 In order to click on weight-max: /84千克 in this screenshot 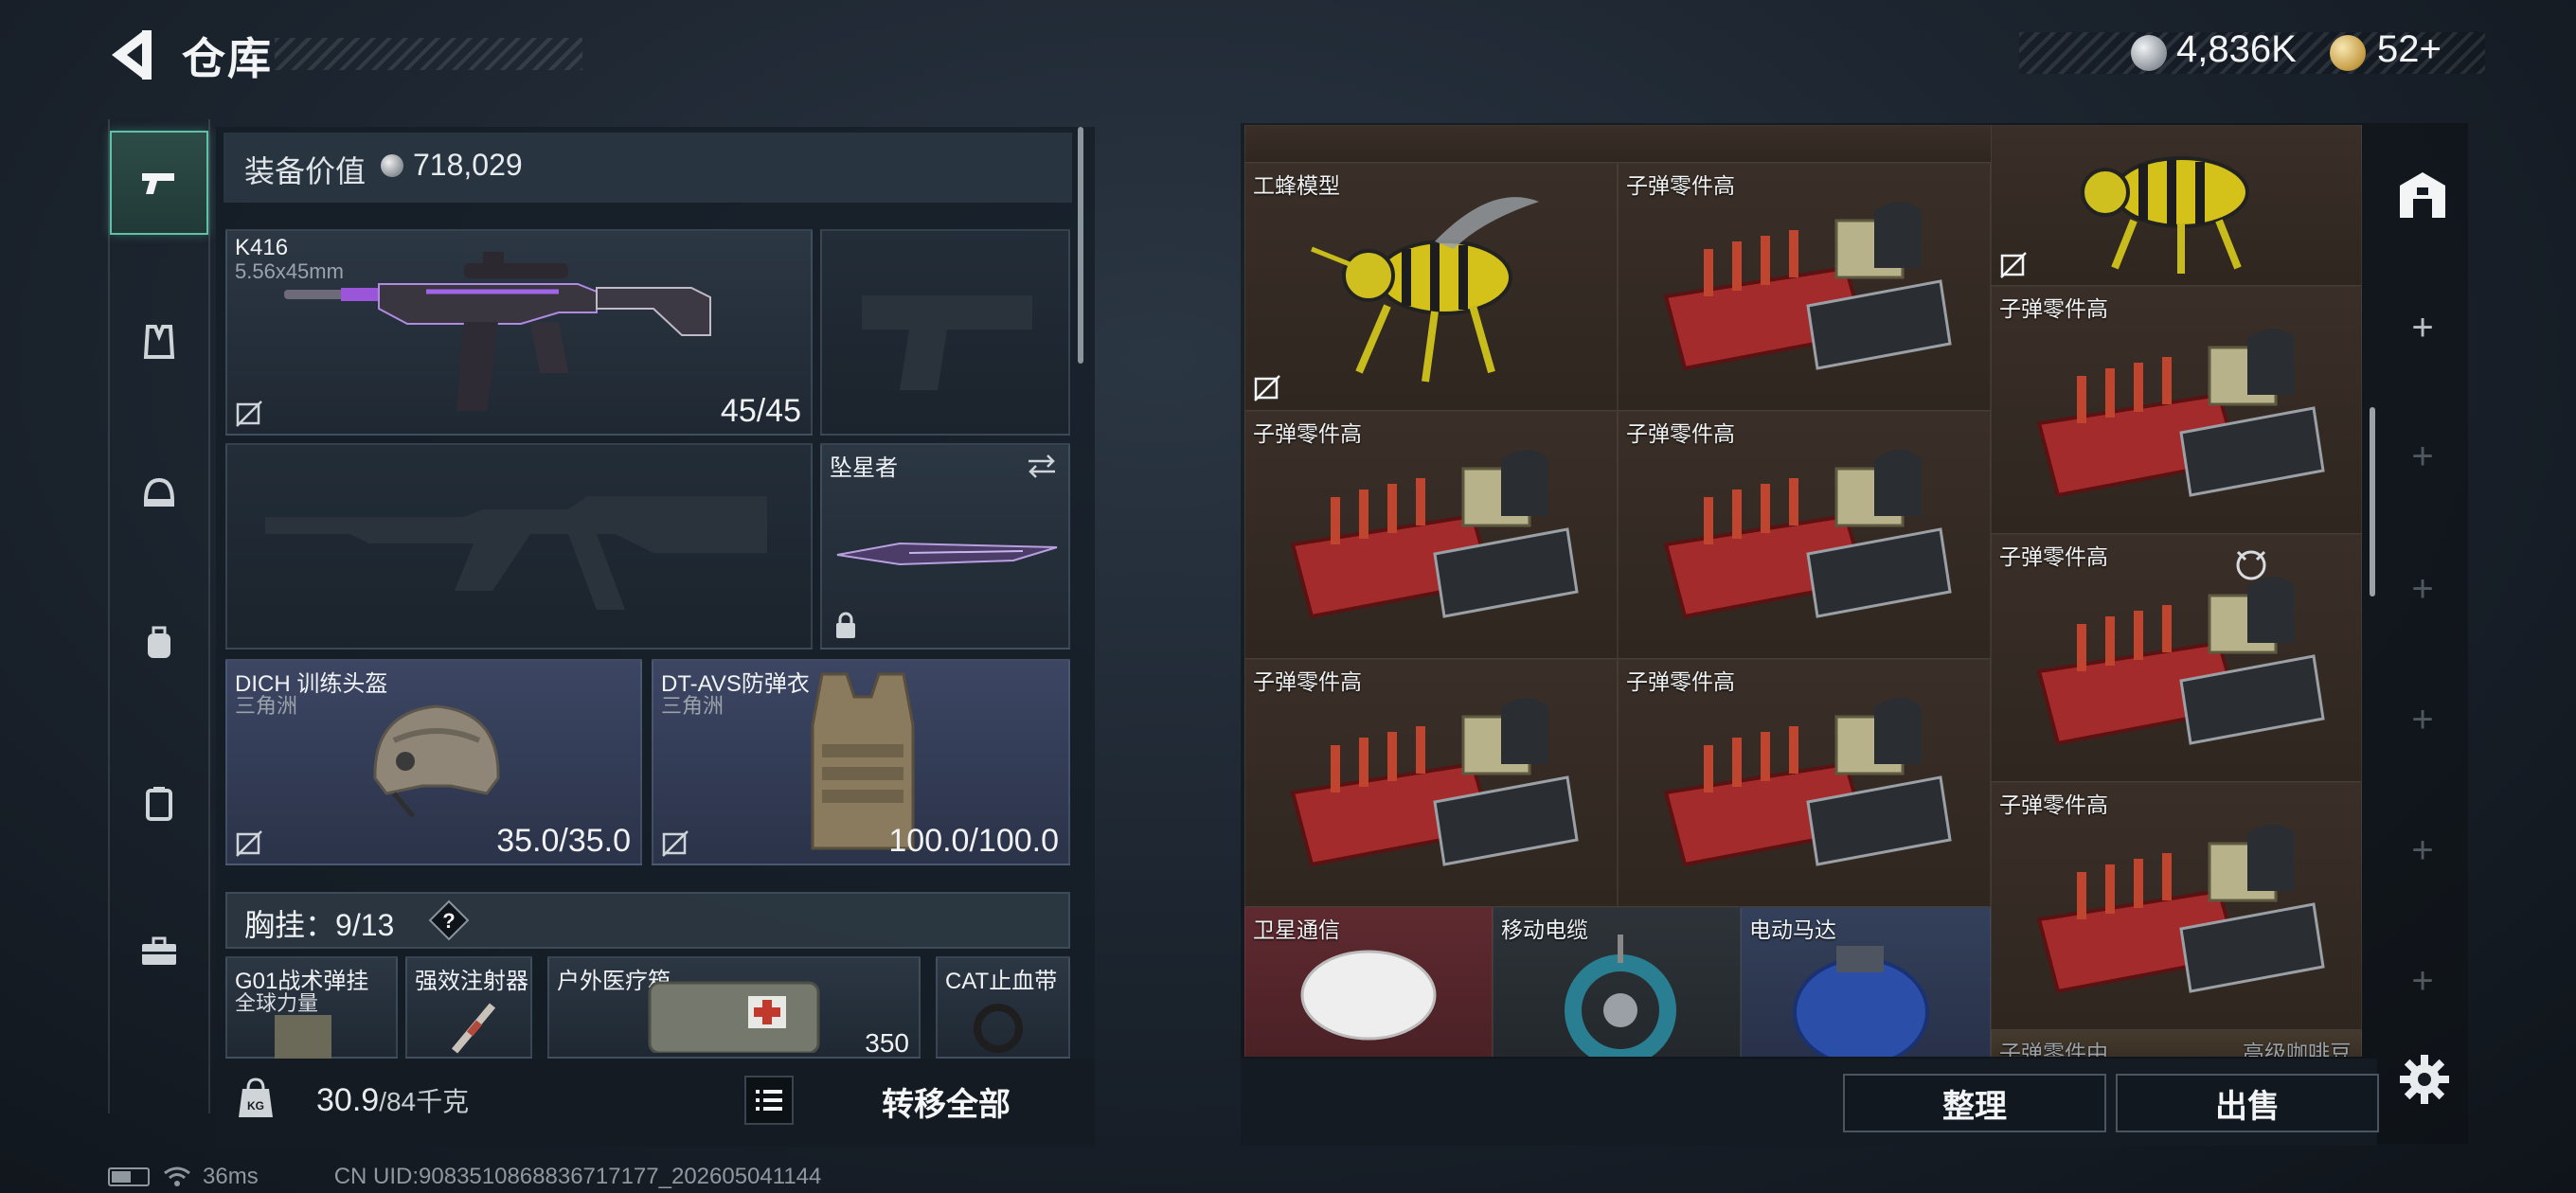, I will do `click(424, 1101)`.